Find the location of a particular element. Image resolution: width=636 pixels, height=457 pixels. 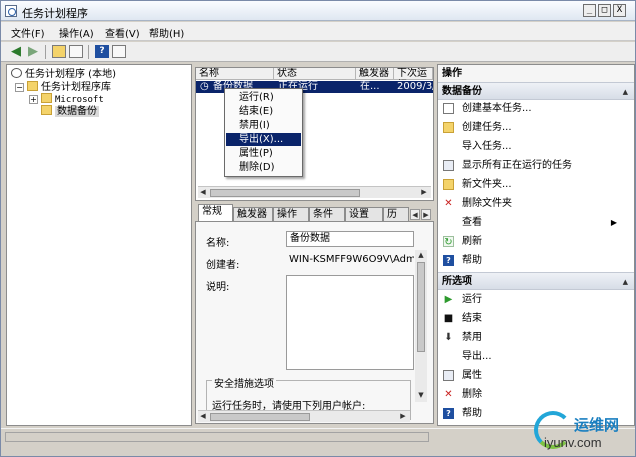

up-folder-icon is located at coordinates (59, 51).